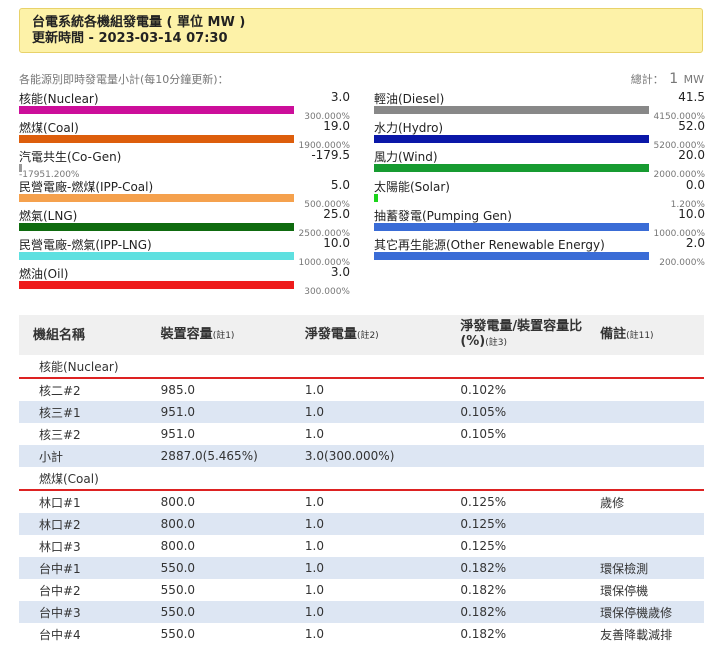 This screenshot has width=720, height=645. What do you see at coordinates (60, 590) in the screenshot?
I see `table-cell: 台中#2` at bounding box center [60, 590].